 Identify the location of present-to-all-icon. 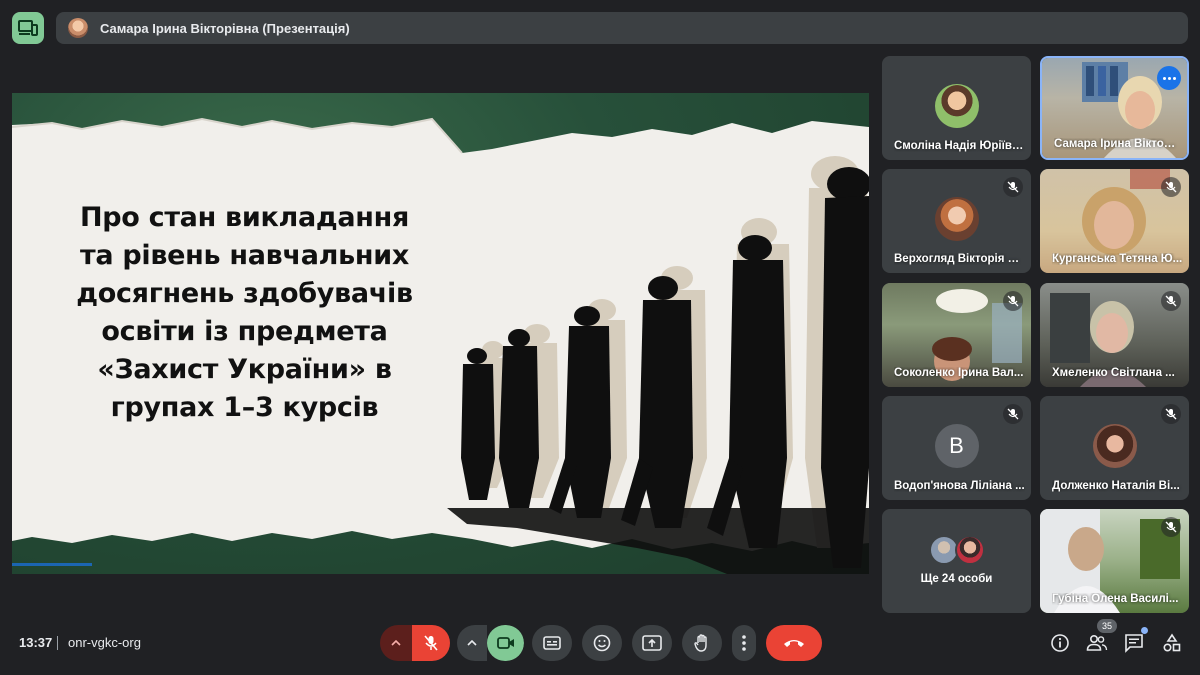
(652, 643).